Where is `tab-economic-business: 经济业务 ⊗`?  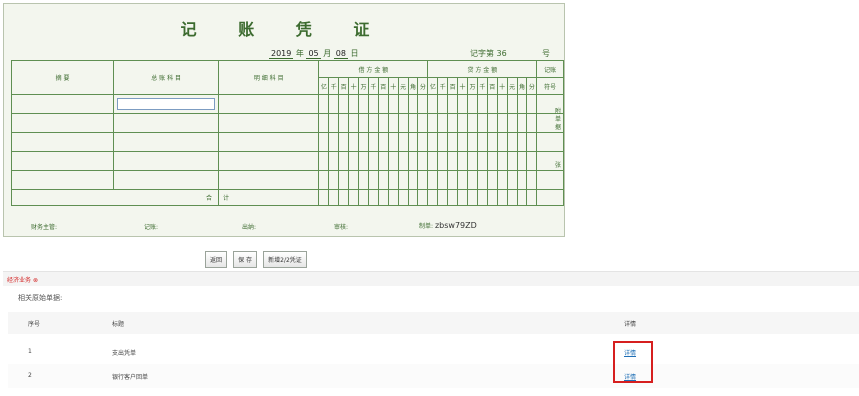 tab-economic-business: 经济业务 ⊗ is located at coordinates (22, 279).